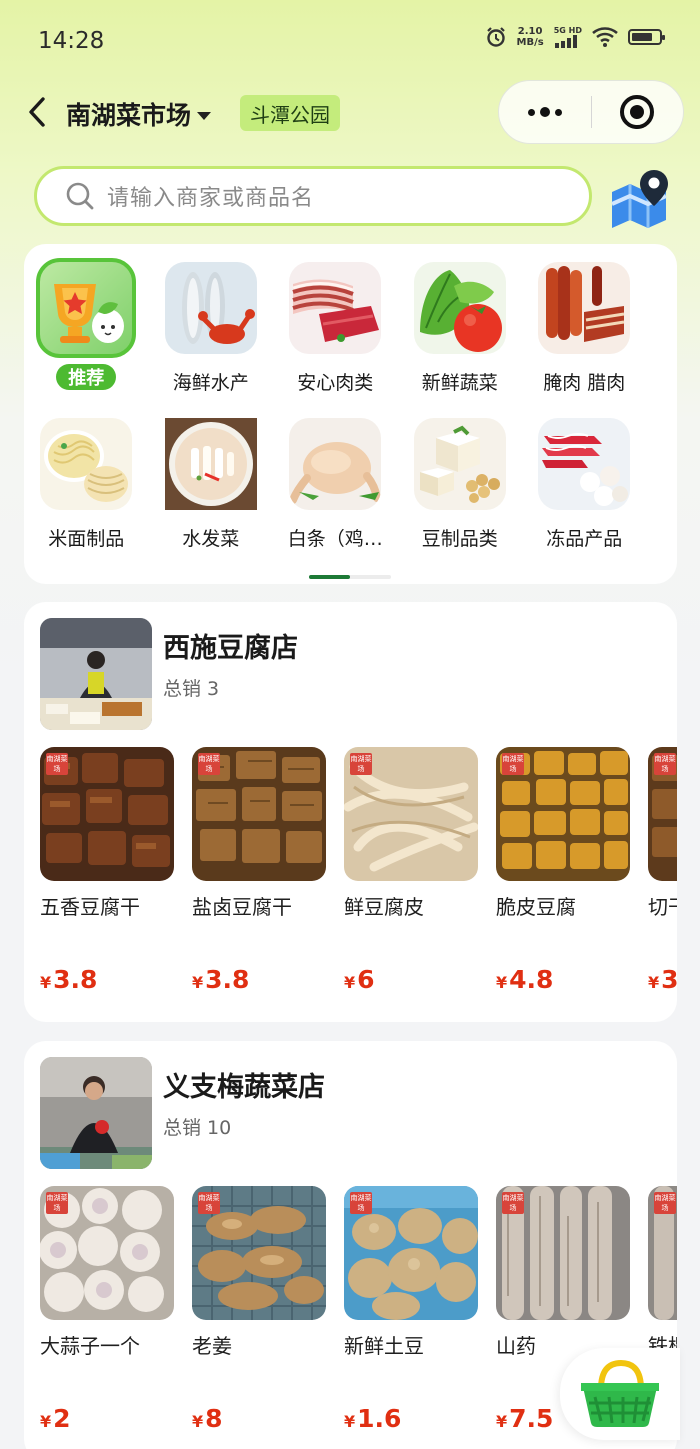 The image size is (700, 1449). I want to click on product-name: 五香豆腐干, so click(90, 907).